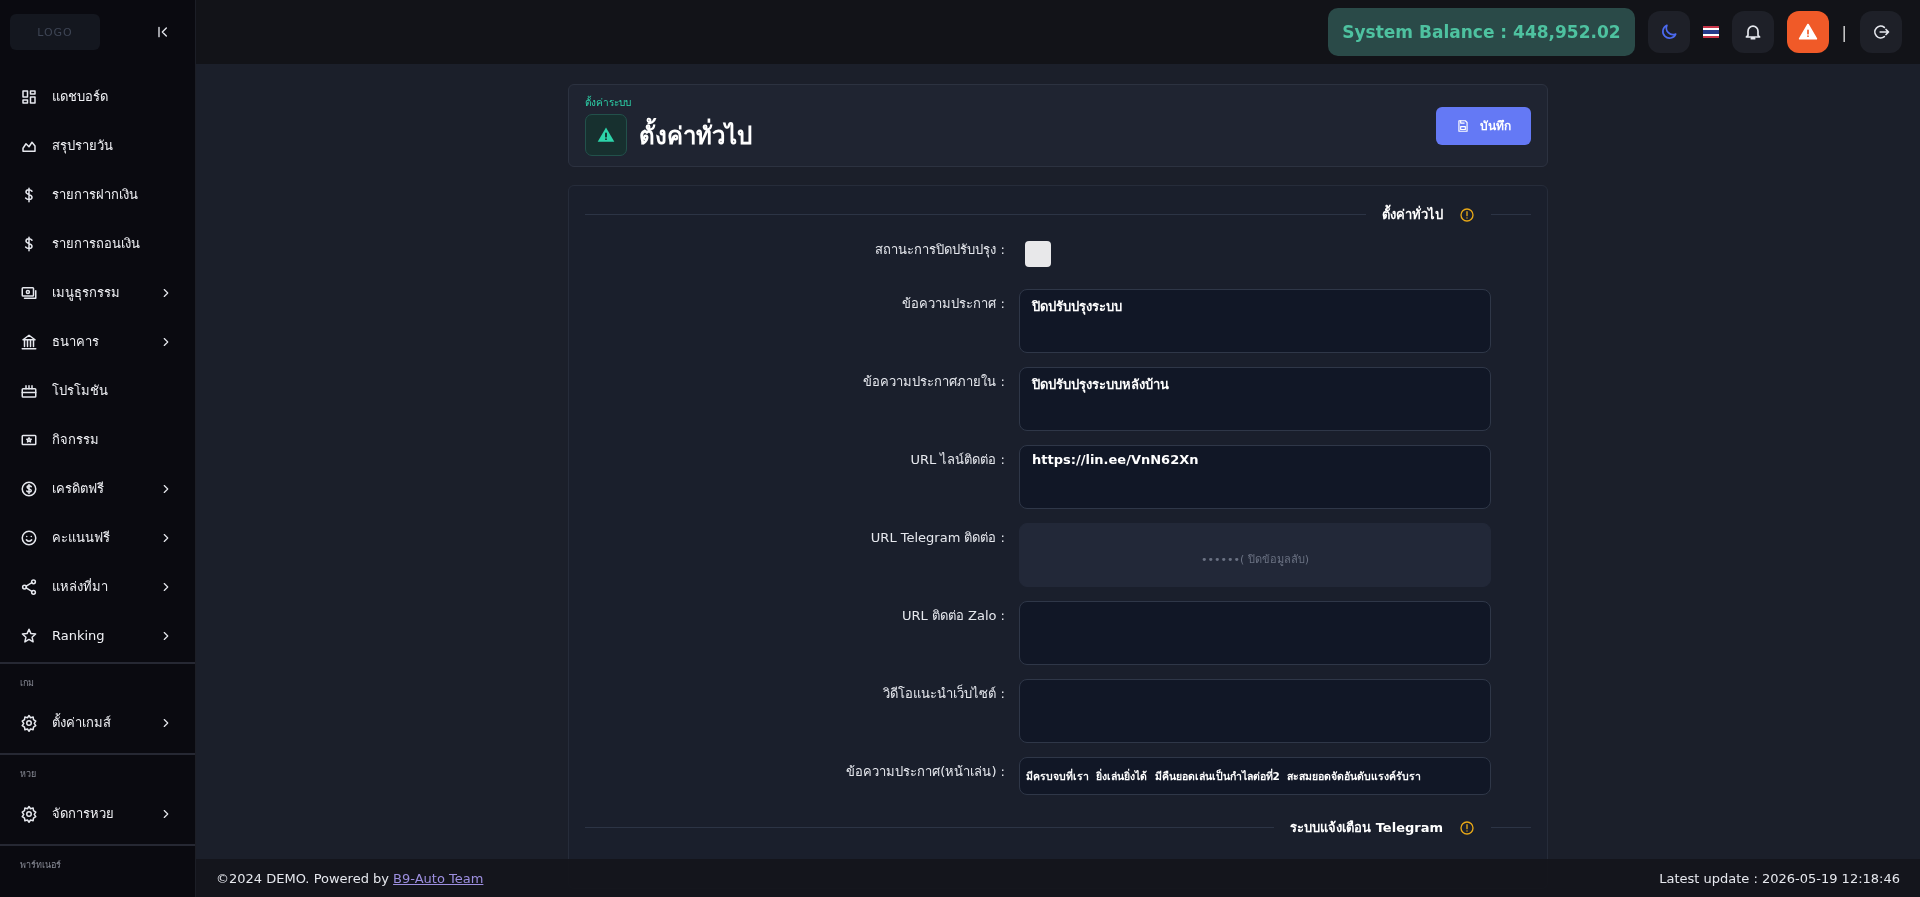  What do you see at coordinates (29, 96) in the screenshot?
I see `grid-icon` at bounding box center [29, 96].